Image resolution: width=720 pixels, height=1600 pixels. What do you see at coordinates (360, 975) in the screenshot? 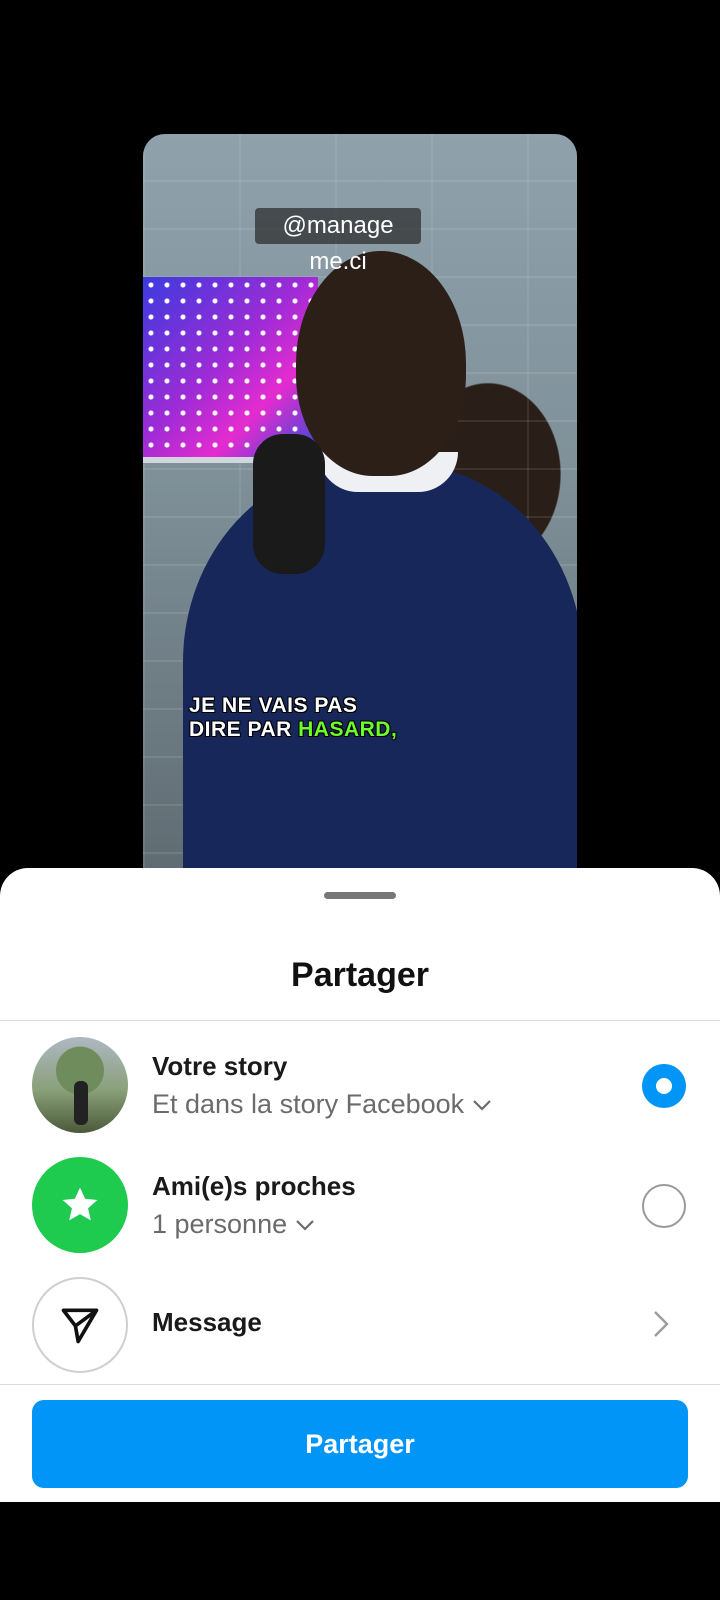
I see `sheet-title: Partager` at bounding box center [360, 975].